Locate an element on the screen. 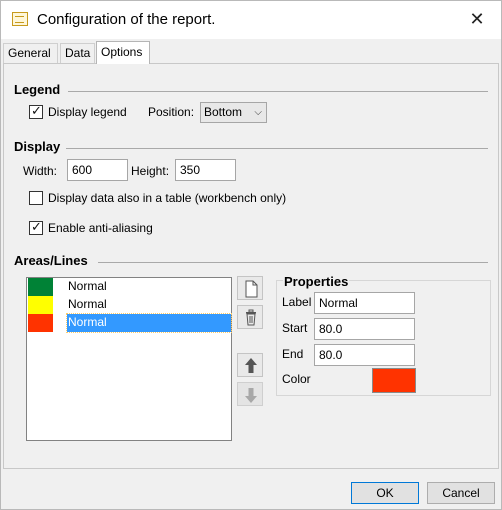 The height and width of the screenshot is (510, 502). width-input: 600 is located at coordinates (97, 170).